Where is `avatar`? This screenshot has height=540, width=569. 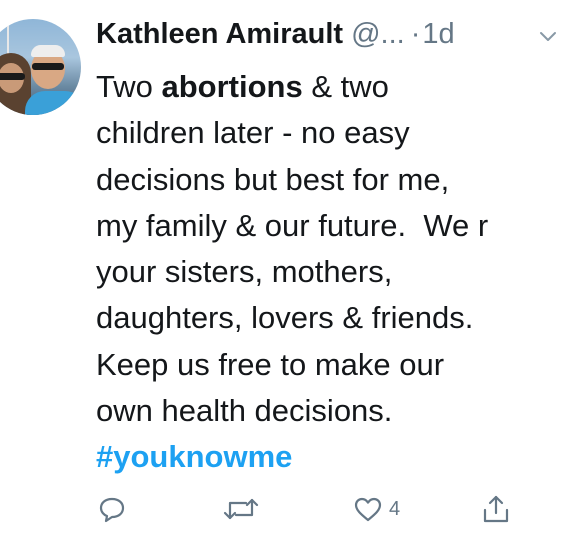 avatar is located at coordinates (40, 67).